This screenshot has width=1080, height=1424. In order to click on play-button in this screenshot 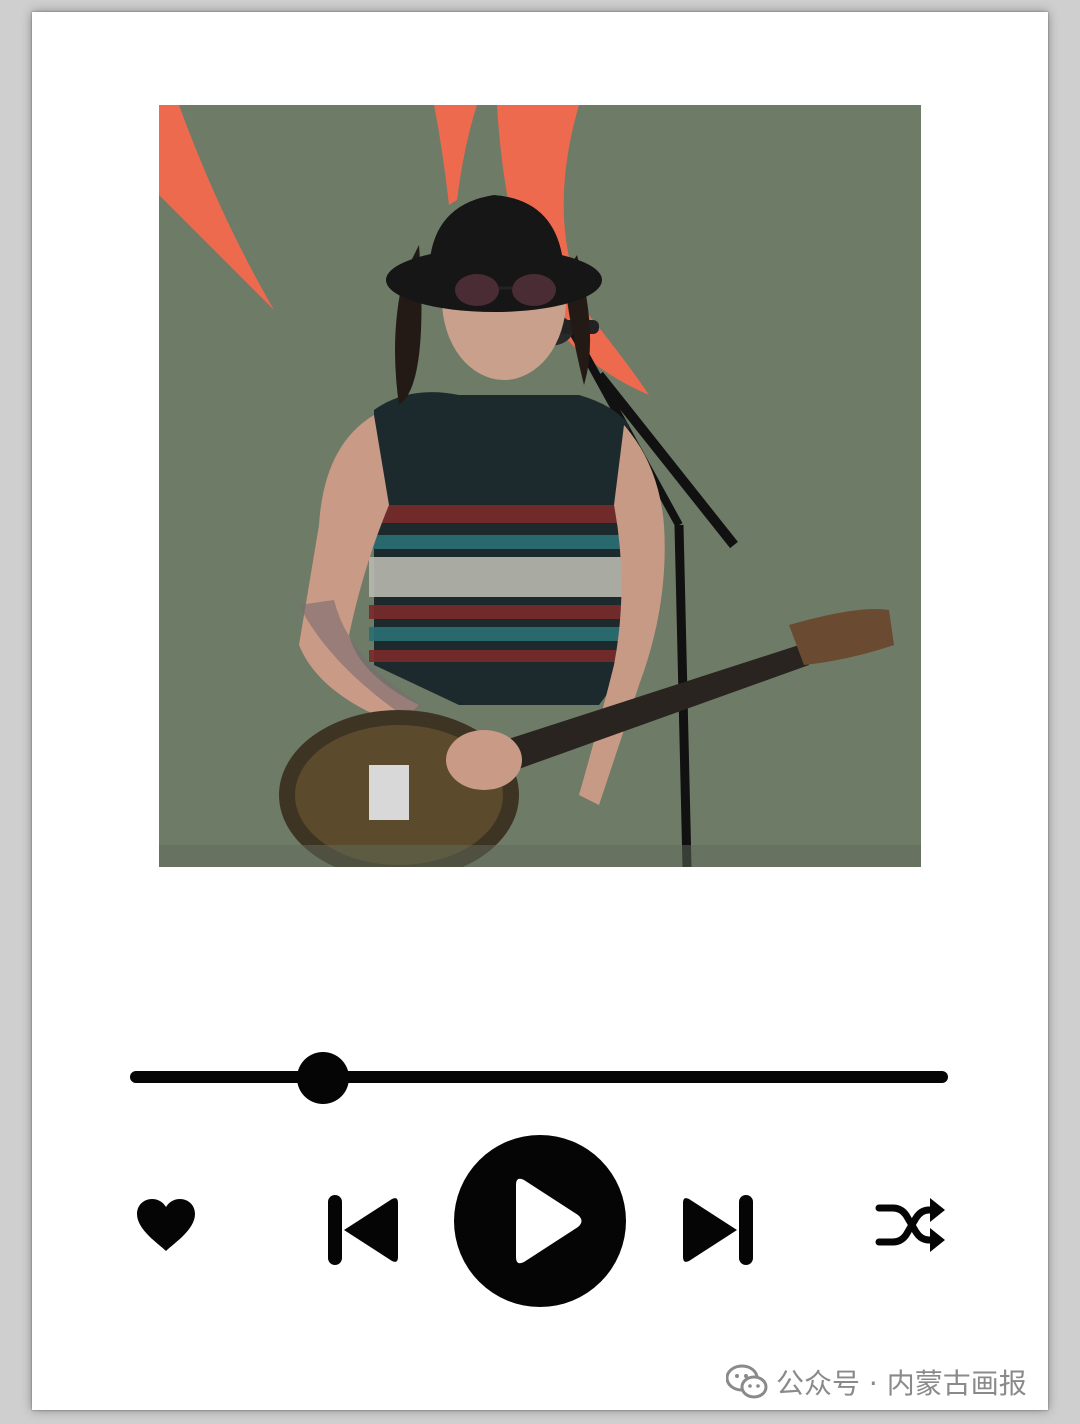, I will do `click(540, 1221)`.